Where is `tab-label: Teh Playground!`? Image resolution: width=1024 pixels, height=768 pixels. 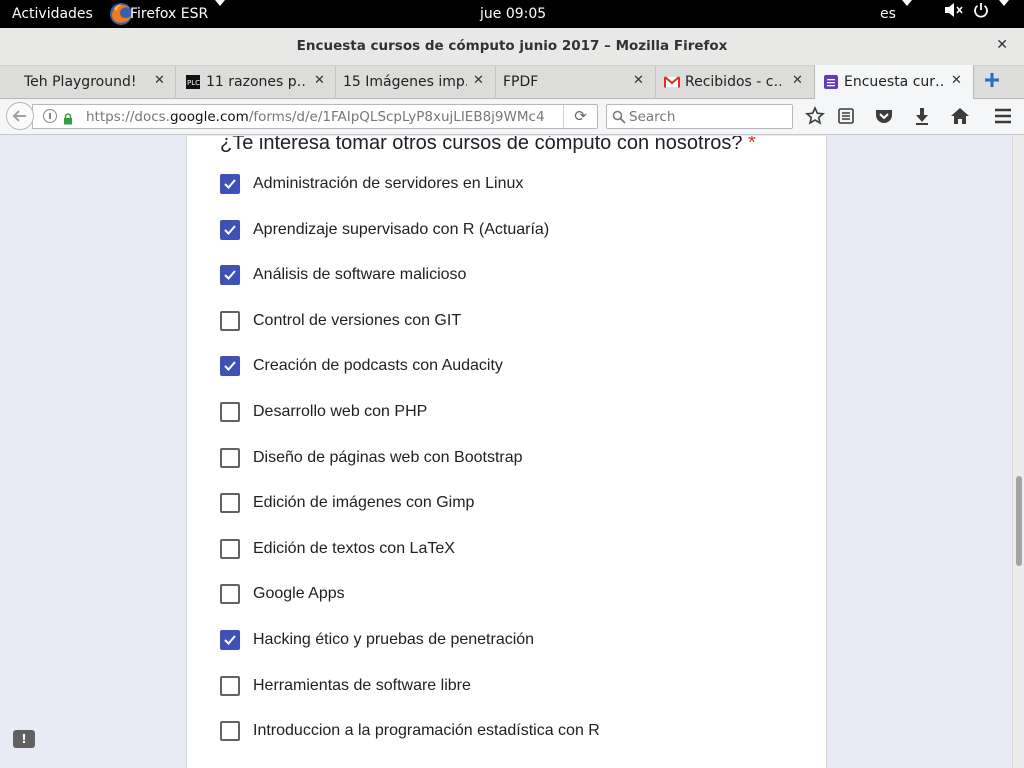
tab-label: Teh Playground! is located at coordinates (80, 82).